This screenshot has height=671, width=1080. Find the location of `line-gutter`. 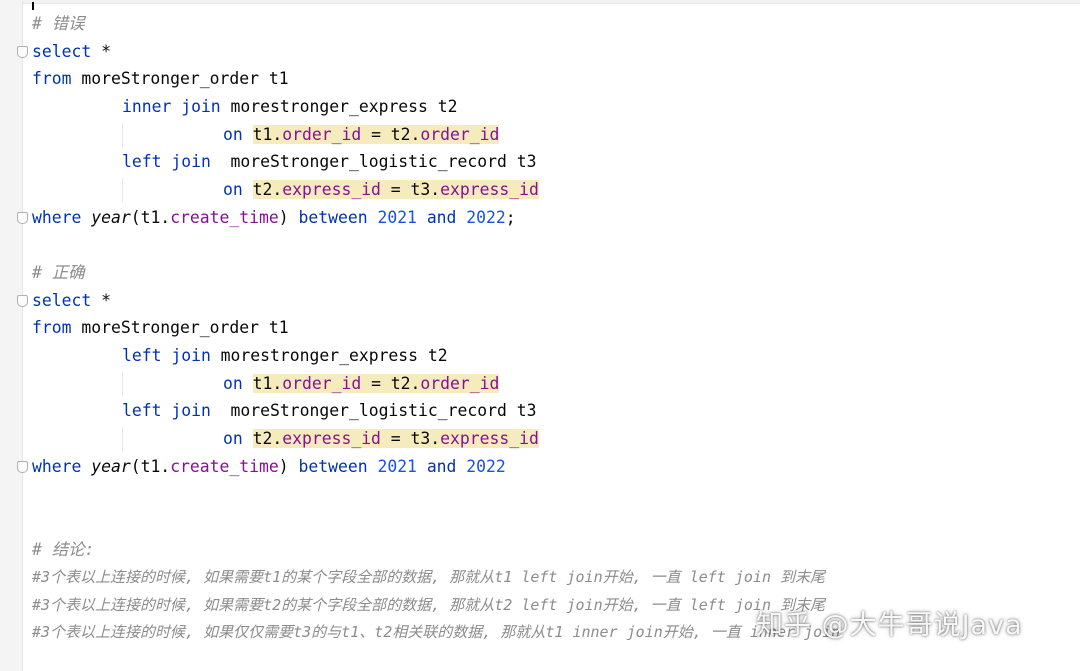

line-gutter is located at coordinates (11, 335).